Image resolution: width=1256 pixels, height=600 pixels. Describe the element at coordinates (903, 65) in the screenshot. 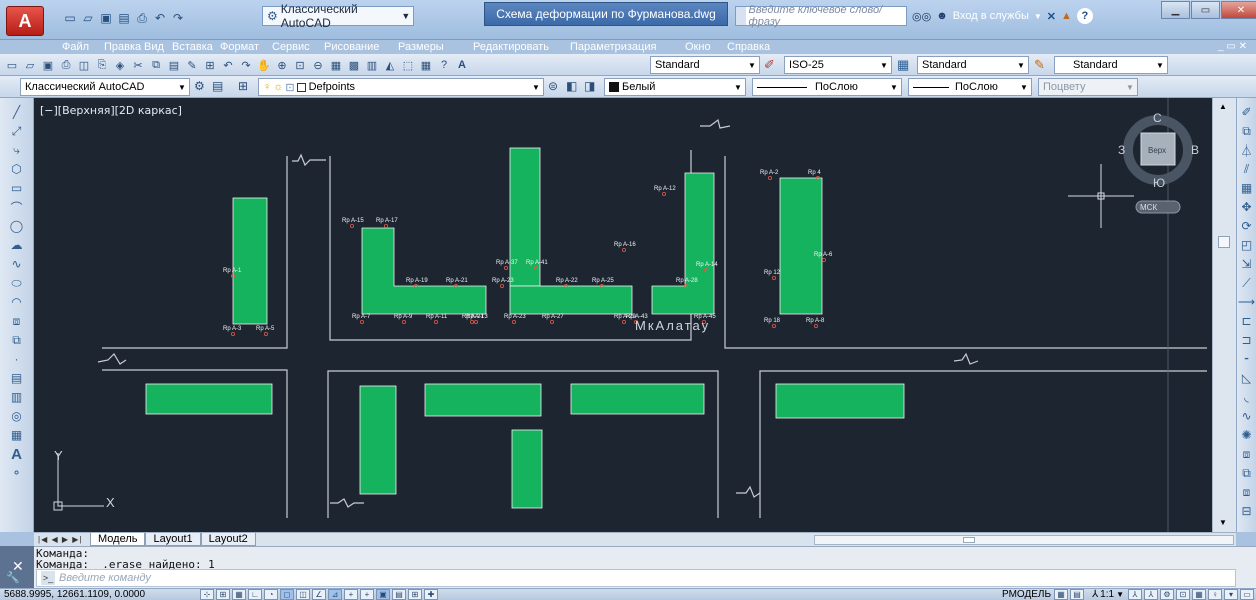

I see `table-style-icon: ▦` at that location.